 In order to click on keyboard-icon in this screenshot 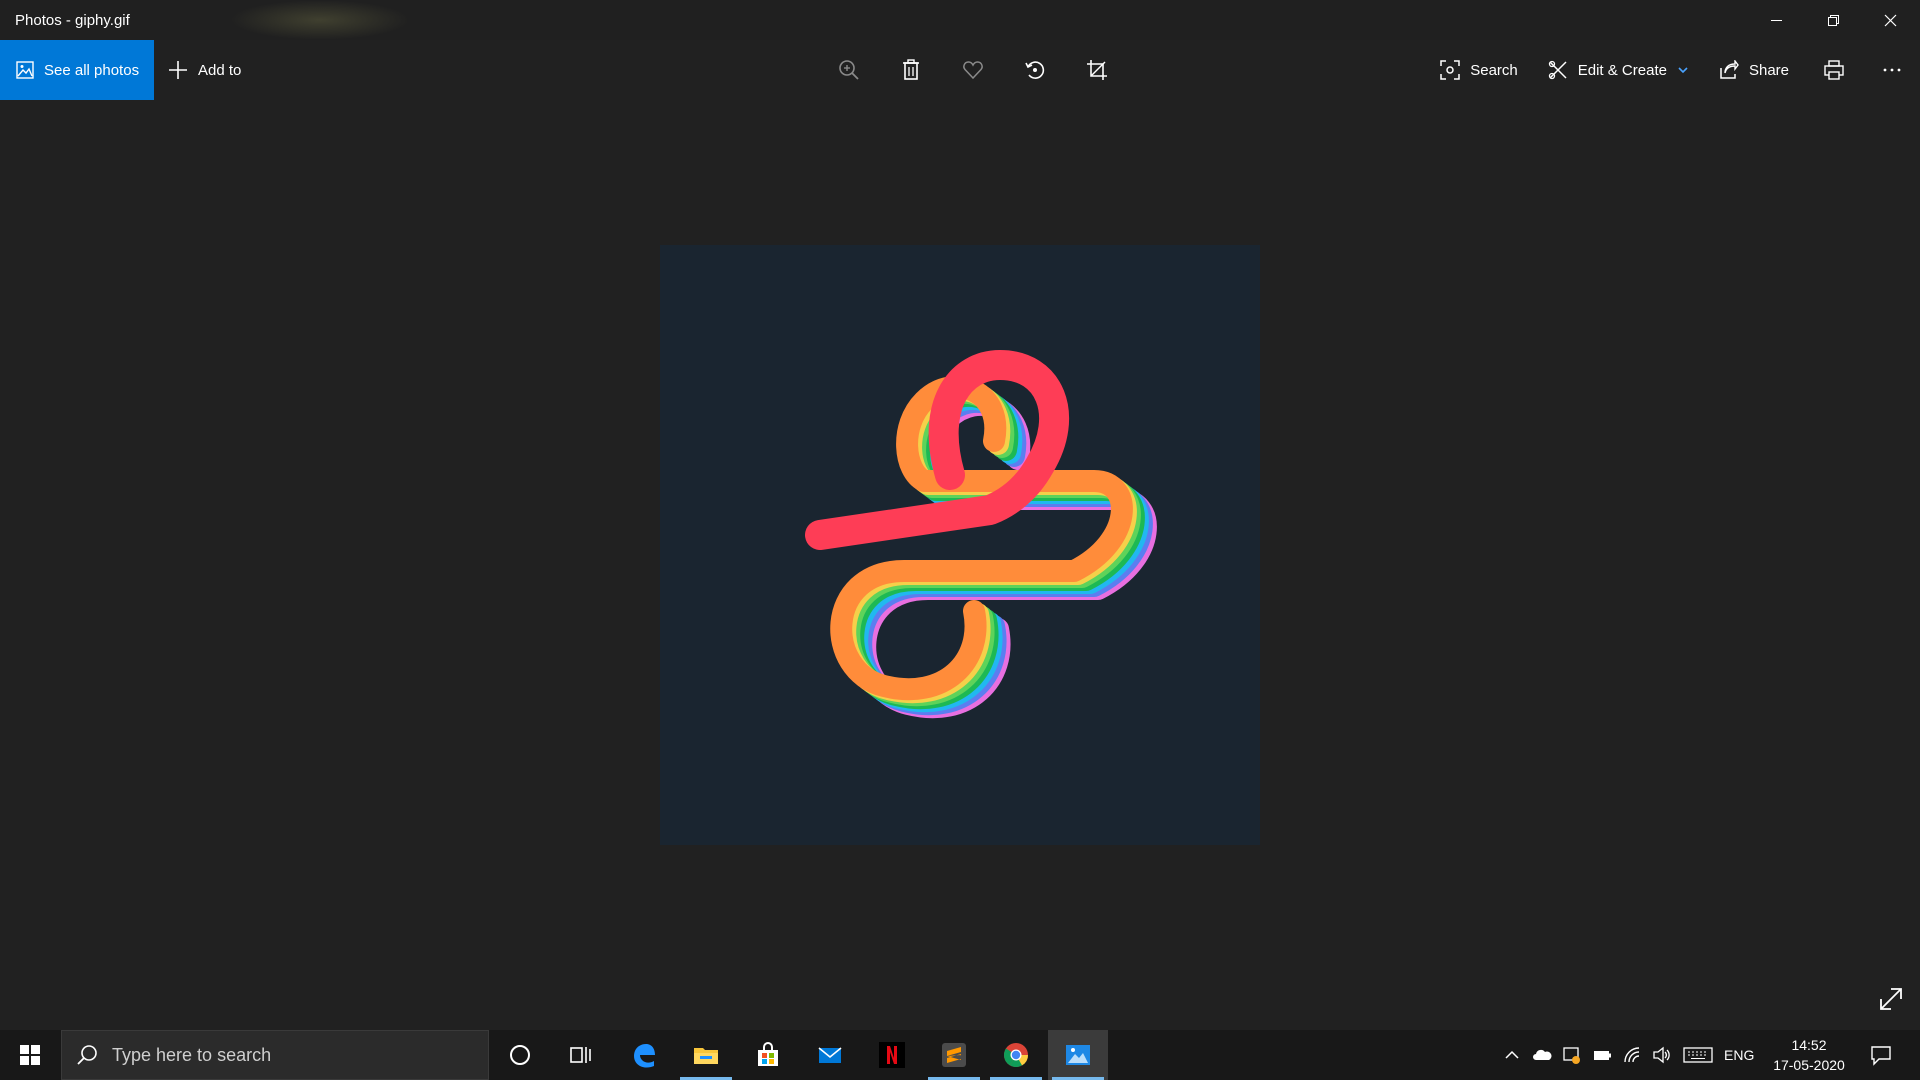, I will do `click(1698, 1055)`.